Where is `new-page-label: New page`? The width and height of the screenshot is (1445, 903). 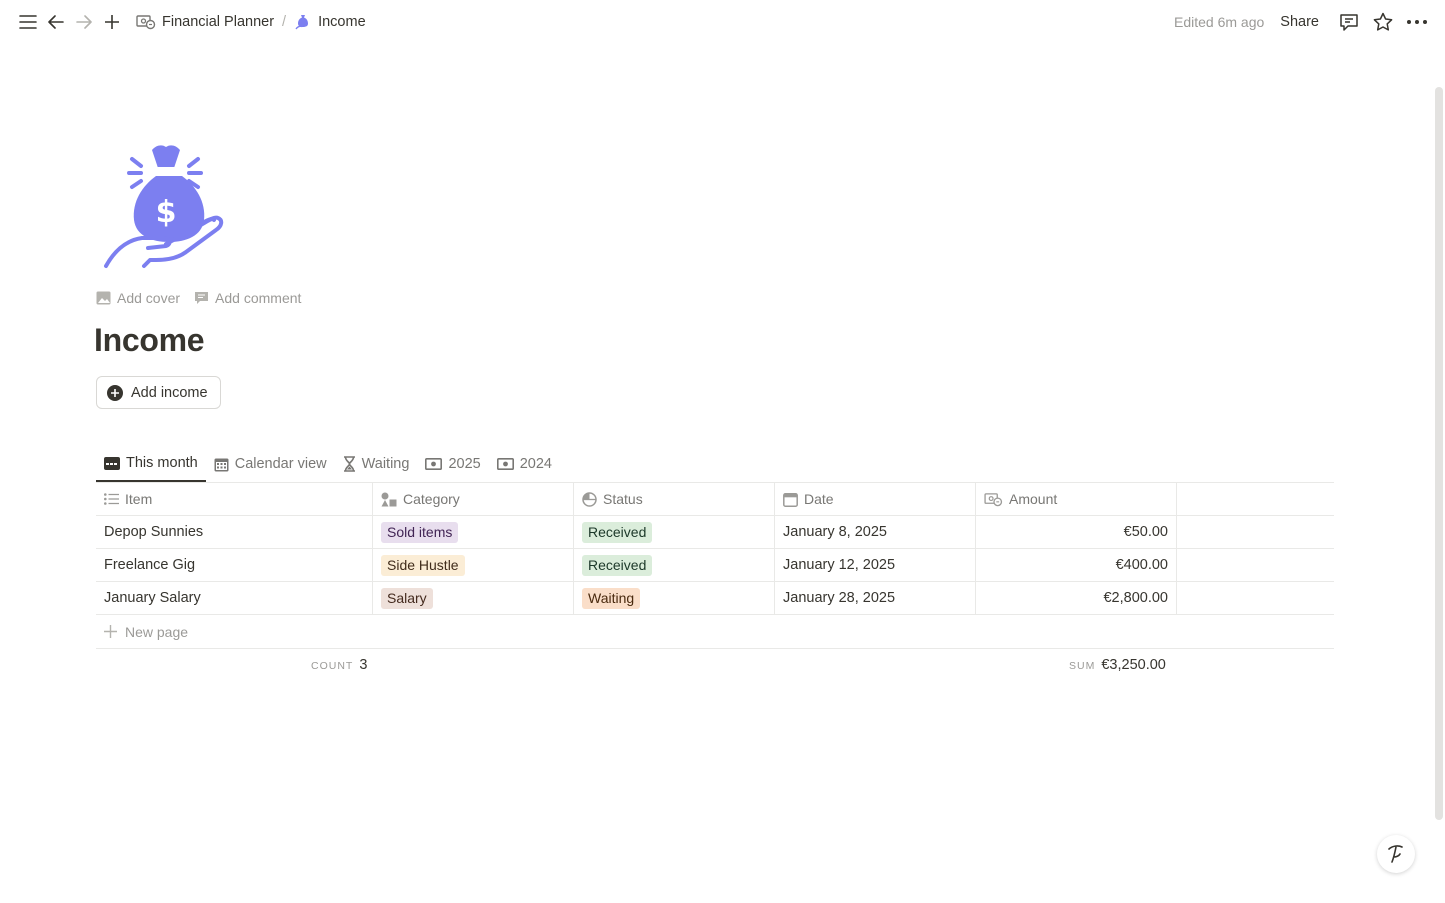
new-page-label: New page is located at coordinates (157, 631).